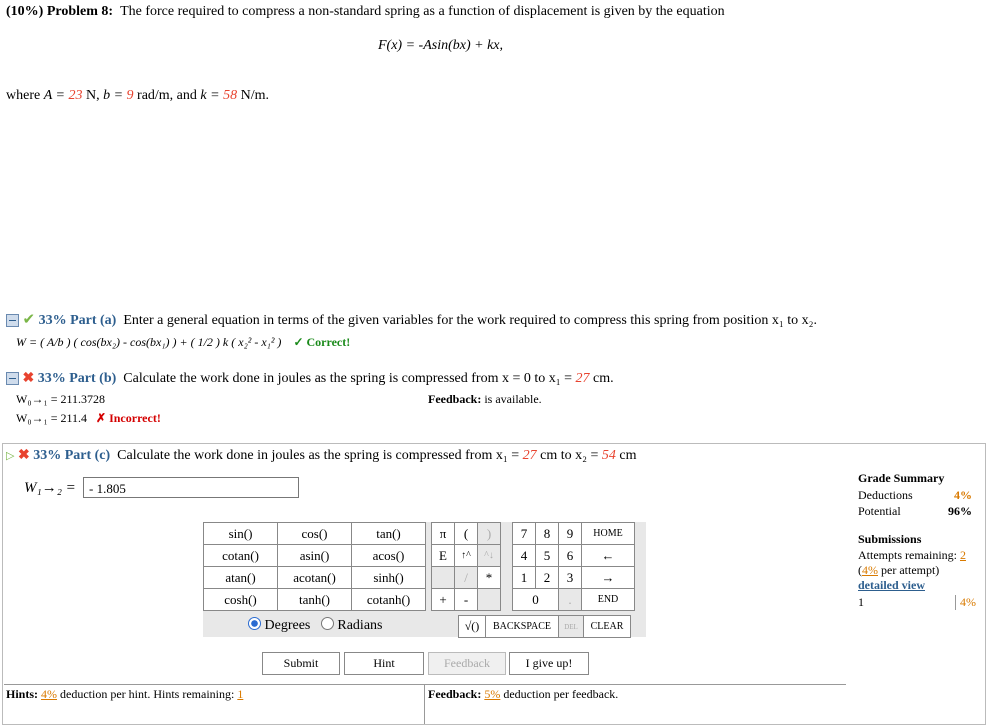 This screenshot has height=728, width=990. Describe the element at coordinates (314, 533) in the screenshot. I see `cos-button: cos()` at that location.